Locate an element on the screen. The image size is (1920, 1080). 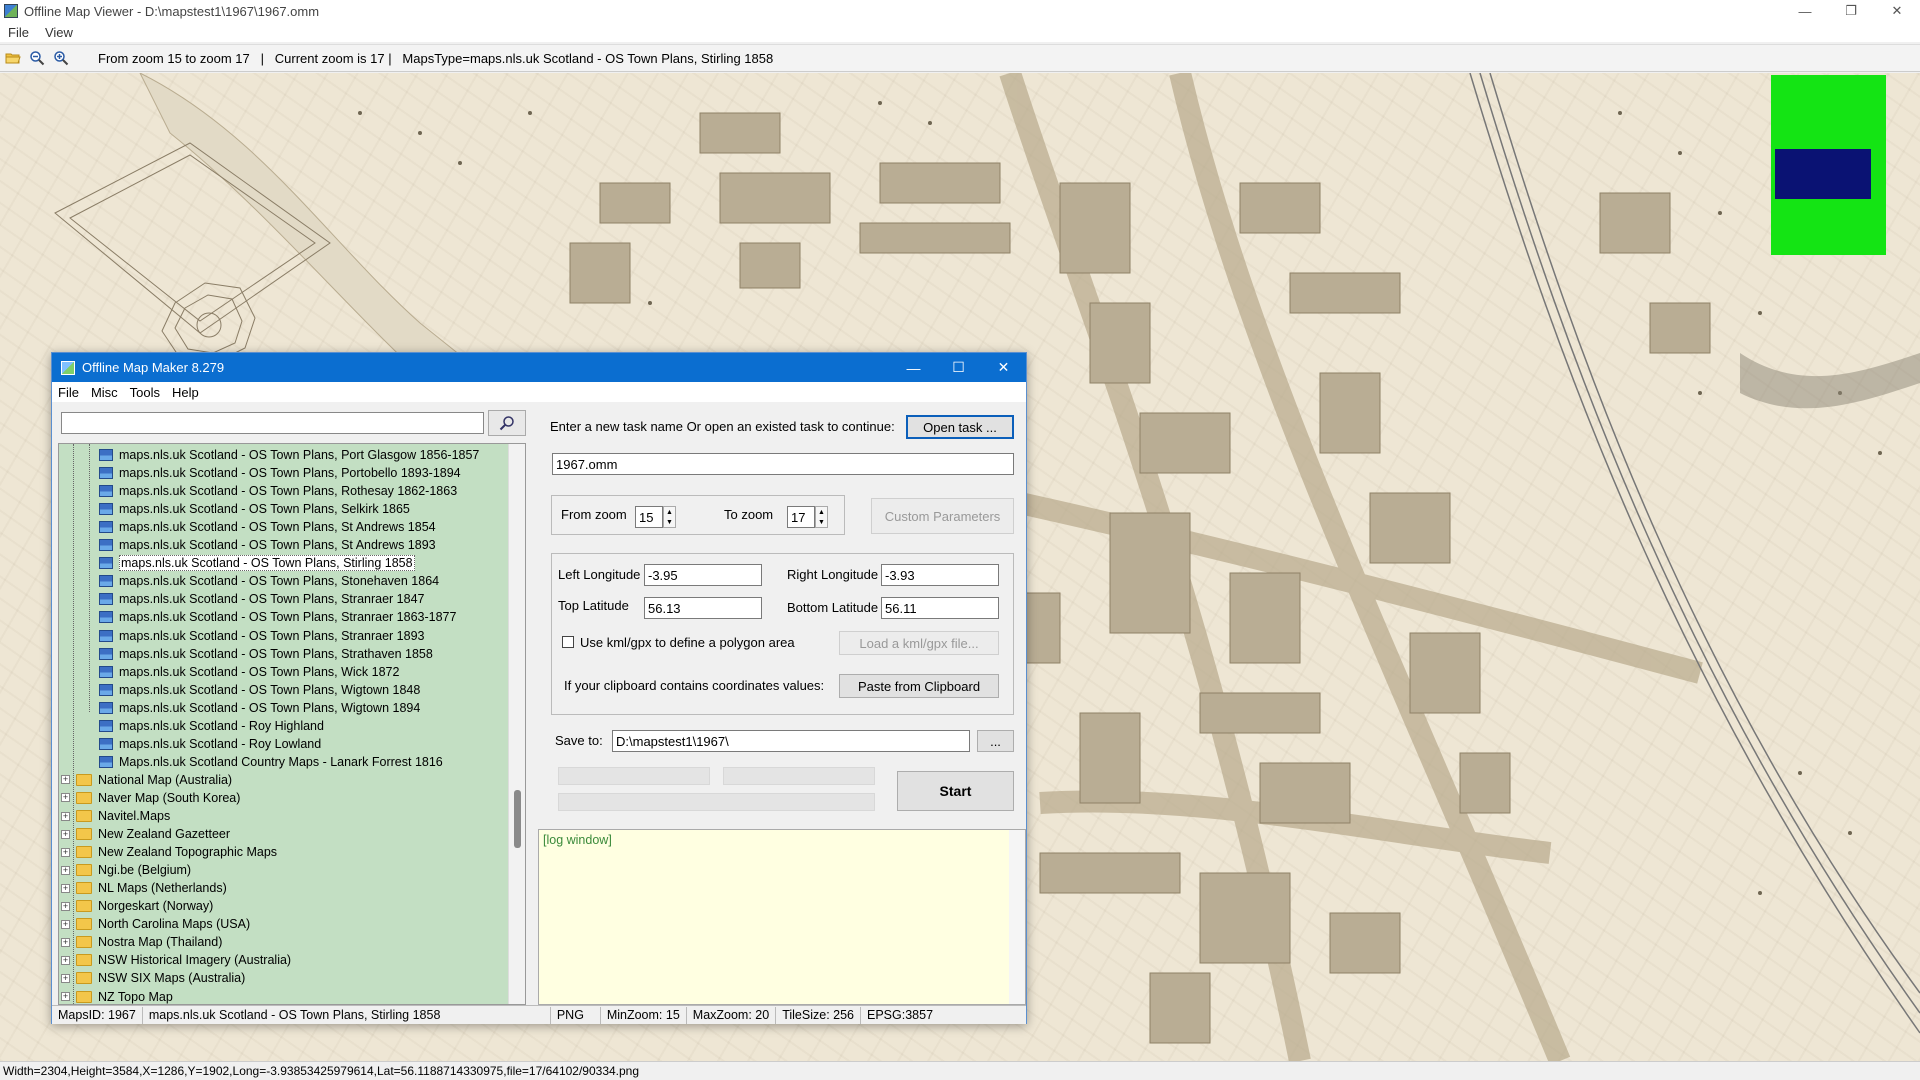
task-name-input: 1967.omm is located at coordinates (783, 464).